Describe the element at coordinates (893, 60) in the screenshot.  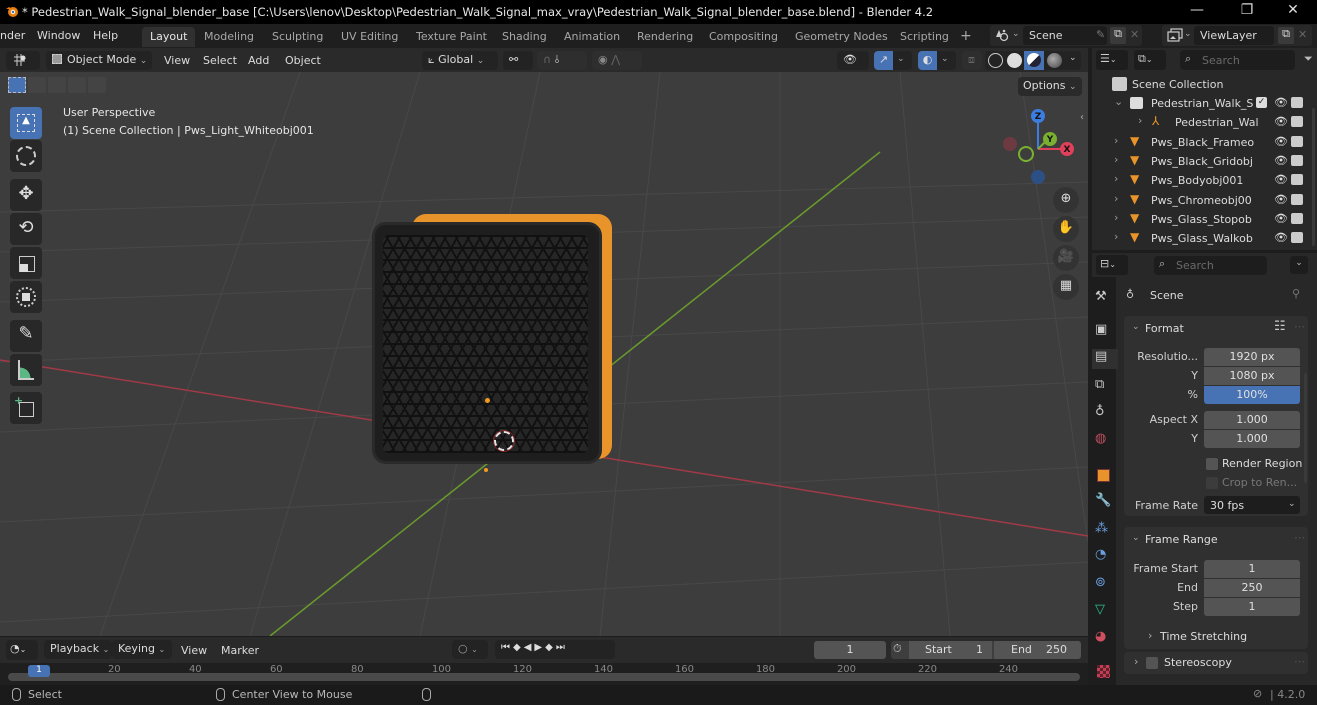
I see `gizmo-toggle: ↗ ⌄` at that location.